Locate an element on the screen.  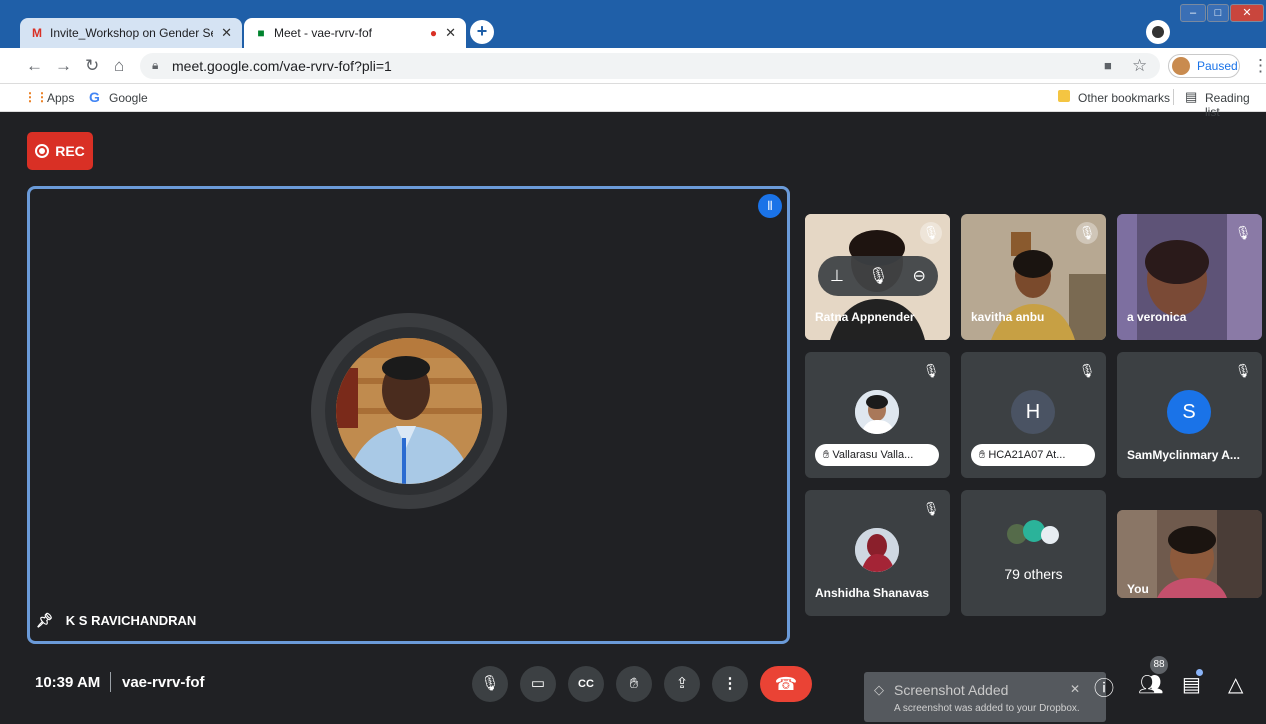
new-tab-button: + is located at coordinates (482, 32).